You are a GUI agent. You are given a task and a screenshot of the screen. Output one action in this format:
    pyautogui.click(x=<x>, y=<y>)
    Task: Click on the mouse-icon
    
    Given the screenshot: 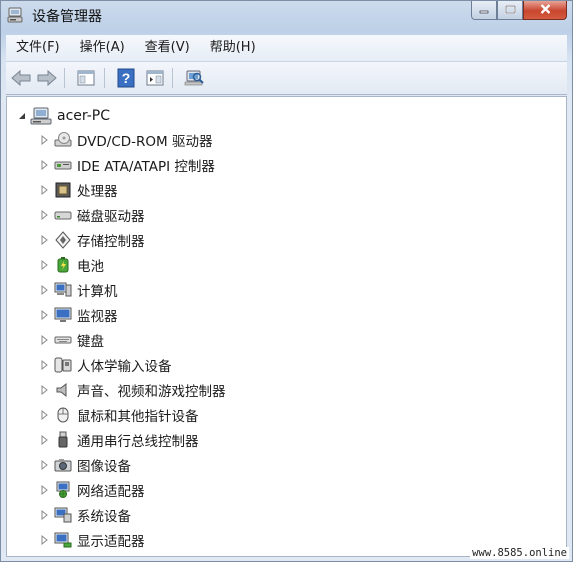 What is the action you would take?
    pyautogui.click(x=63, y=415)
    